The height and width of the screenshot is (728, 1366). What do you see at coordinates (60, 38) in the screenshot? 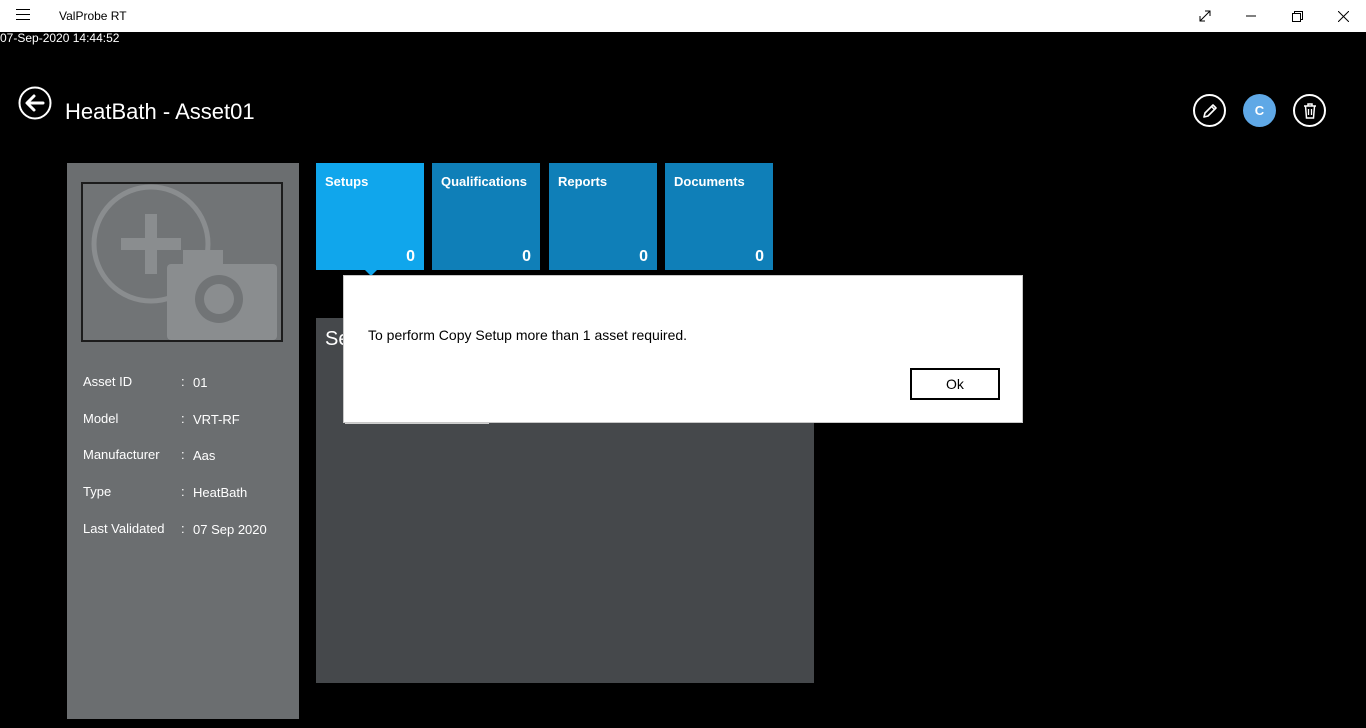
I see `timestamp: 07-Sep-2020 14:44:52` at bounding box center [60, 38].